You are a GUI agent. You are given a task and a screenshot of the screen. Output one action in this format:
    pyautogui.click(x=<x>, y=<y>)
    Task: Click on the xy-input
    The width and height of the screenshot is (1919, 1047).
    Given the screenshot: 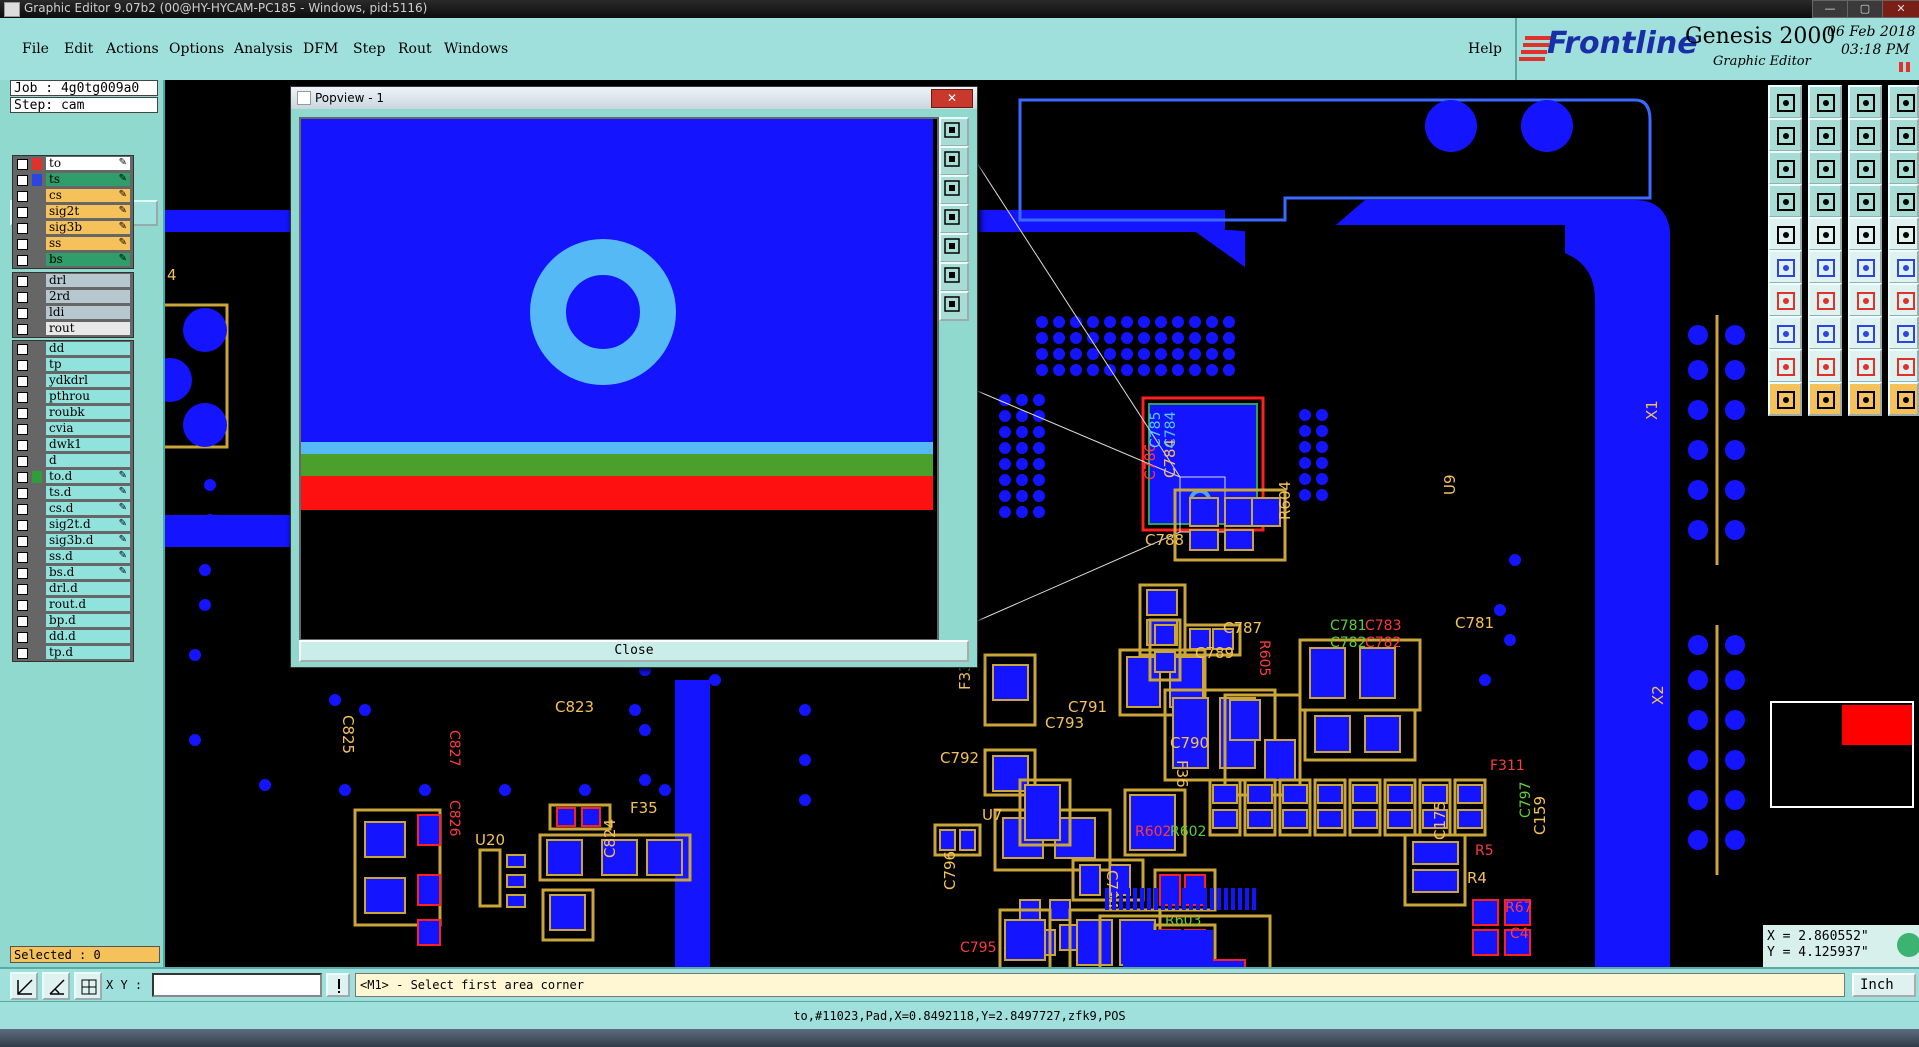 What is the action you would take?
    pyautogui.click(x=237, y=985)
    